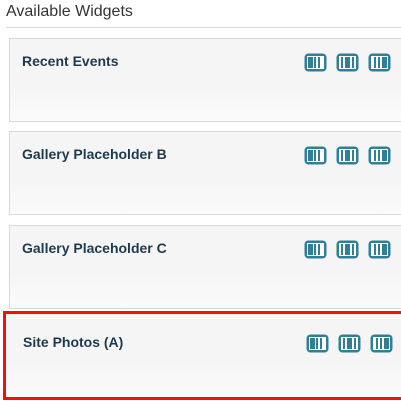  Describe the element at coordinates (73, 342) in the screenshot. I see `widget-title: Site Photos (A)` at that location.